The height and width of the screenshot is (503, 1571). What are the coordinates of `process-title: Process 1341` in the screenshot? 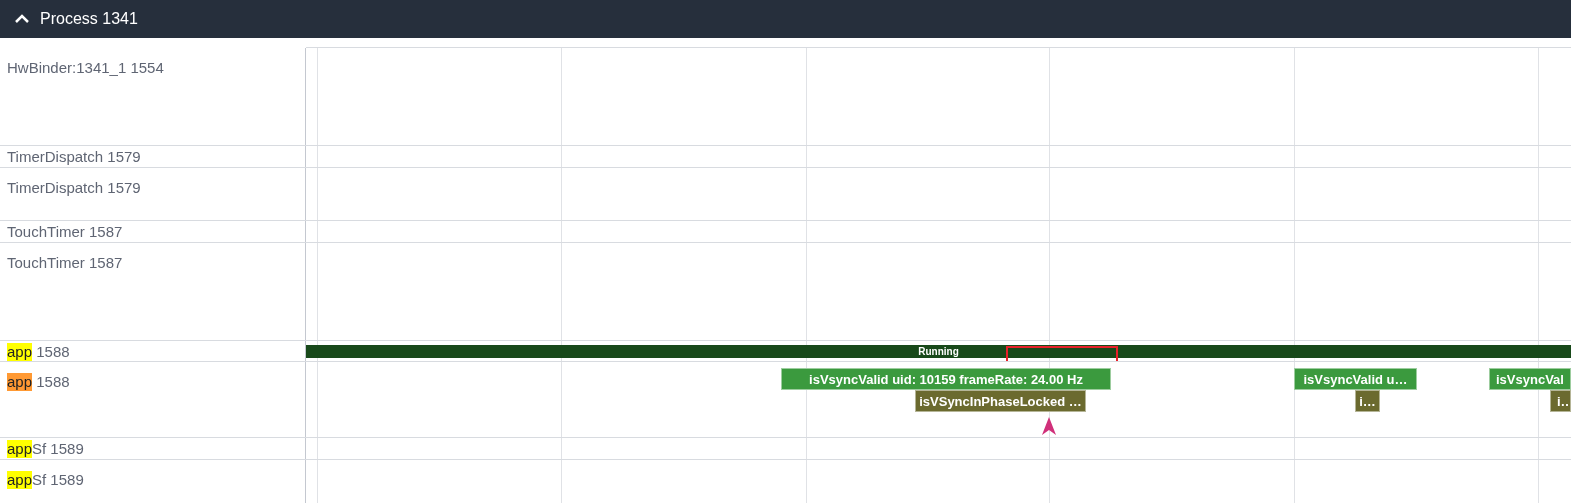 It's located at (89, 19).